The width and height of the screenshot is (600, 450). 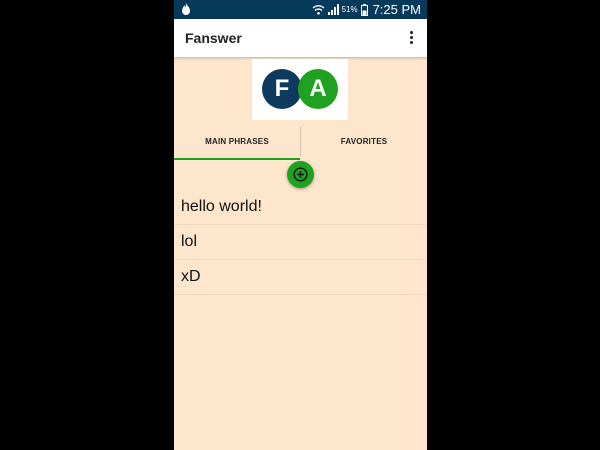 I want to click on app-bar: Fanswer, so click(x=300, y=38).